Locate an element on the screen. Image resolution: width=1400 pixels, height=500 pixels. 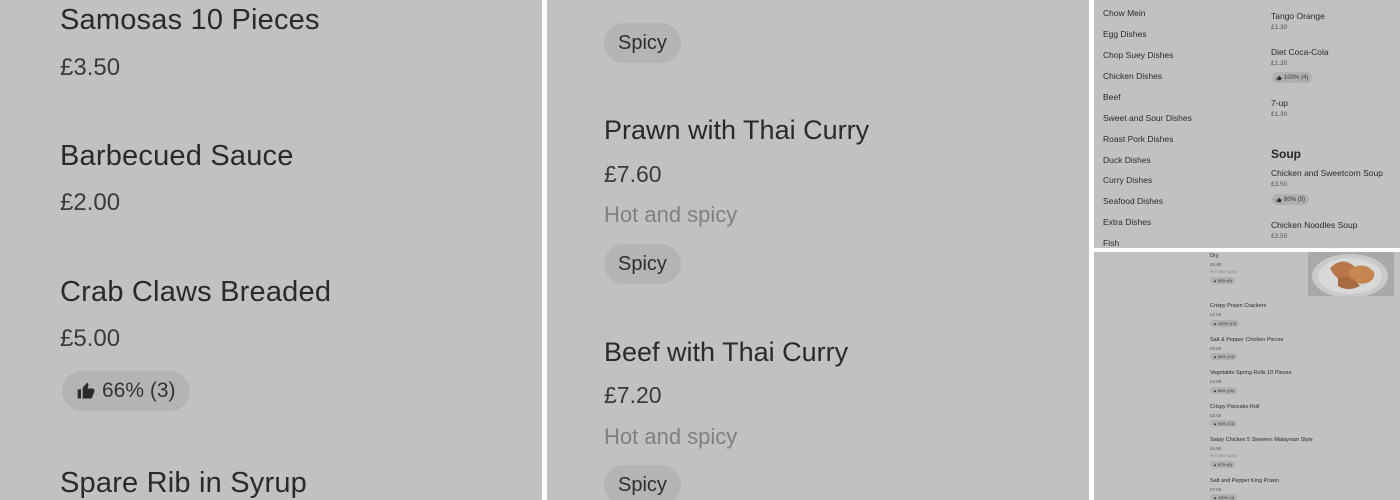
item-name: Salt and Pepper King Prawn is located at coordinates (1244, 481).